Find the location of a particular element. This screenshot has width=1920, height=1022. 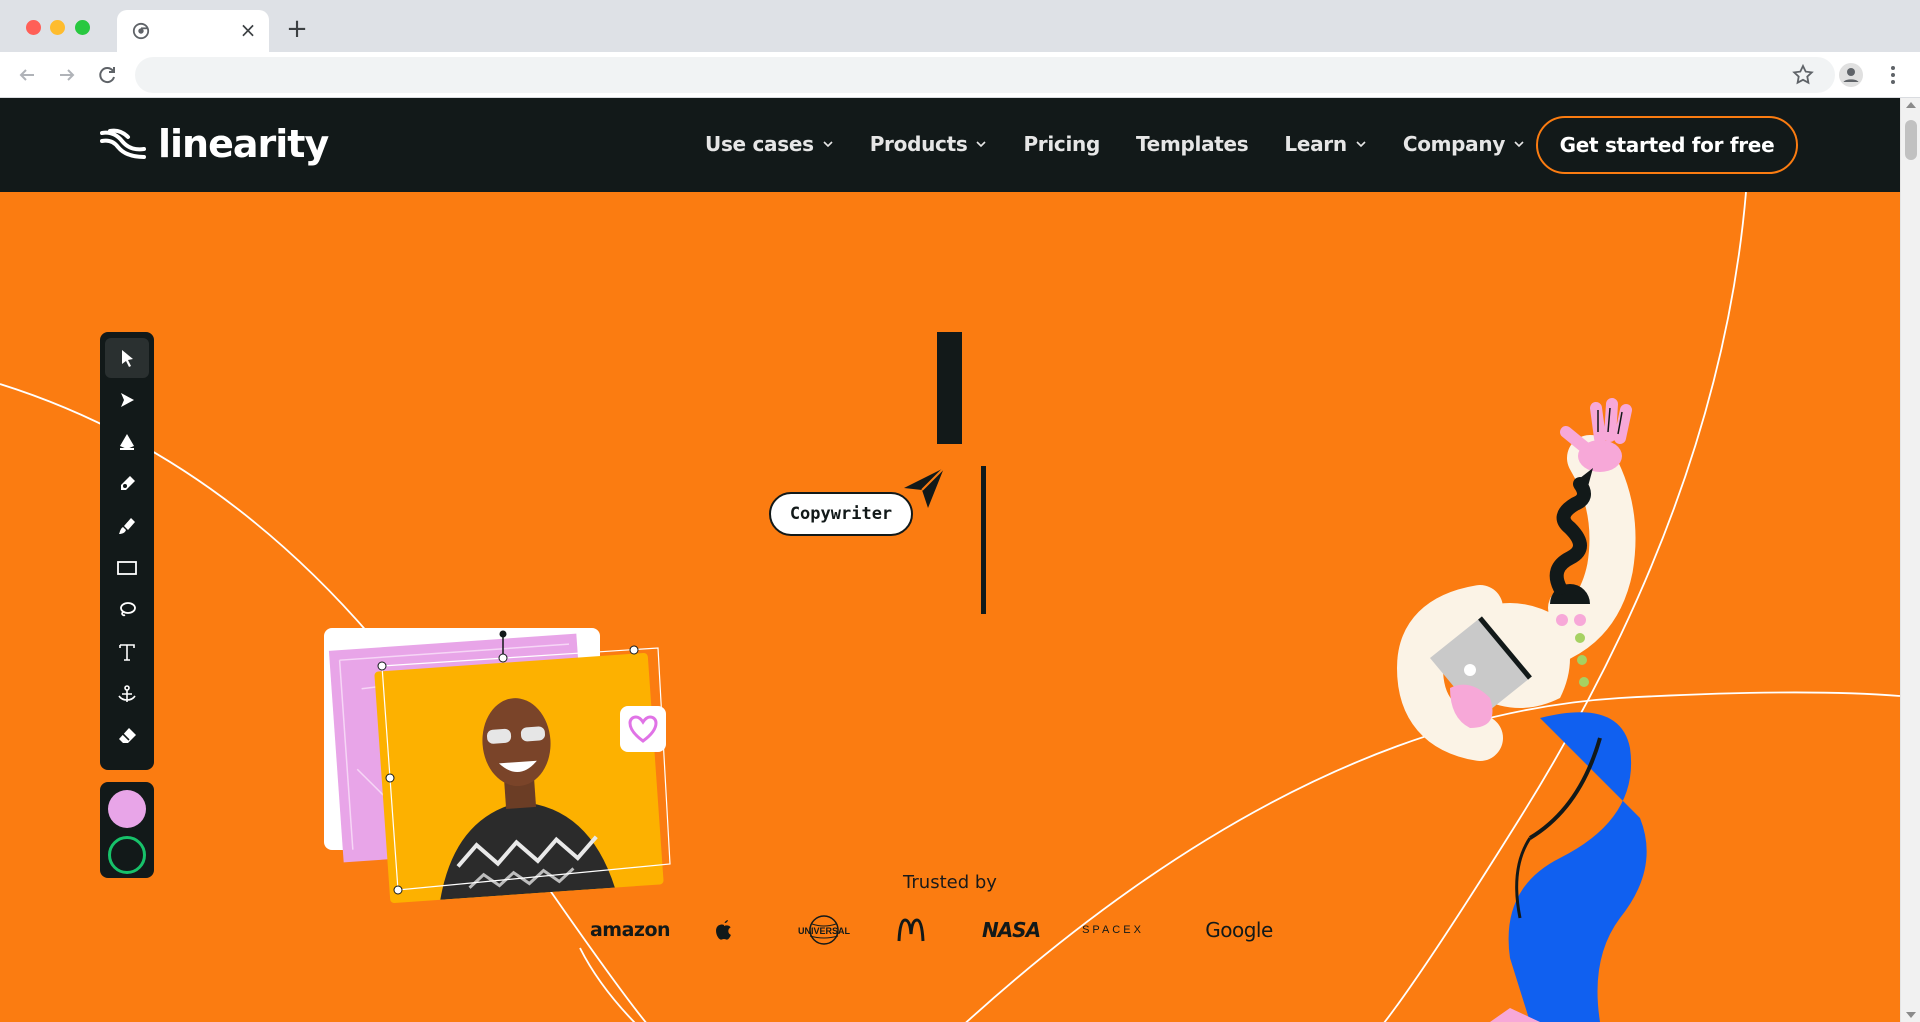

rectangle-tool-icon is located at coordinates (127, 568).